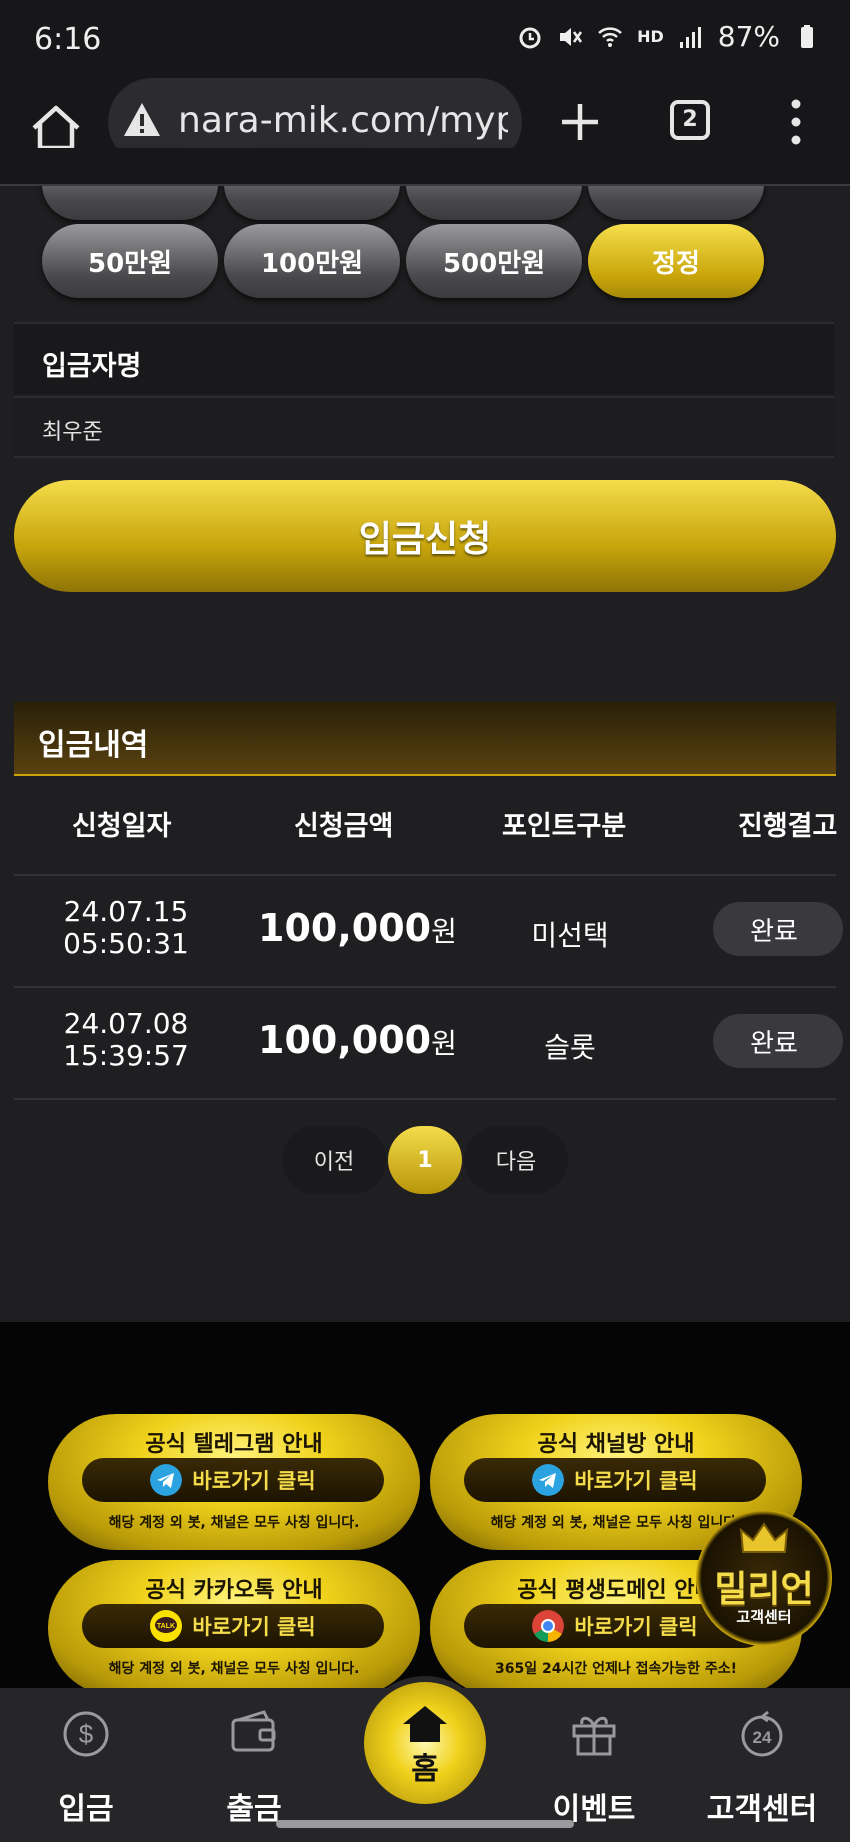 This screenshot has width=850, height=1842. Describe the element at coordinates (690, 120) in the screenshot. I see `tab-switcher-button: 2` at that location.